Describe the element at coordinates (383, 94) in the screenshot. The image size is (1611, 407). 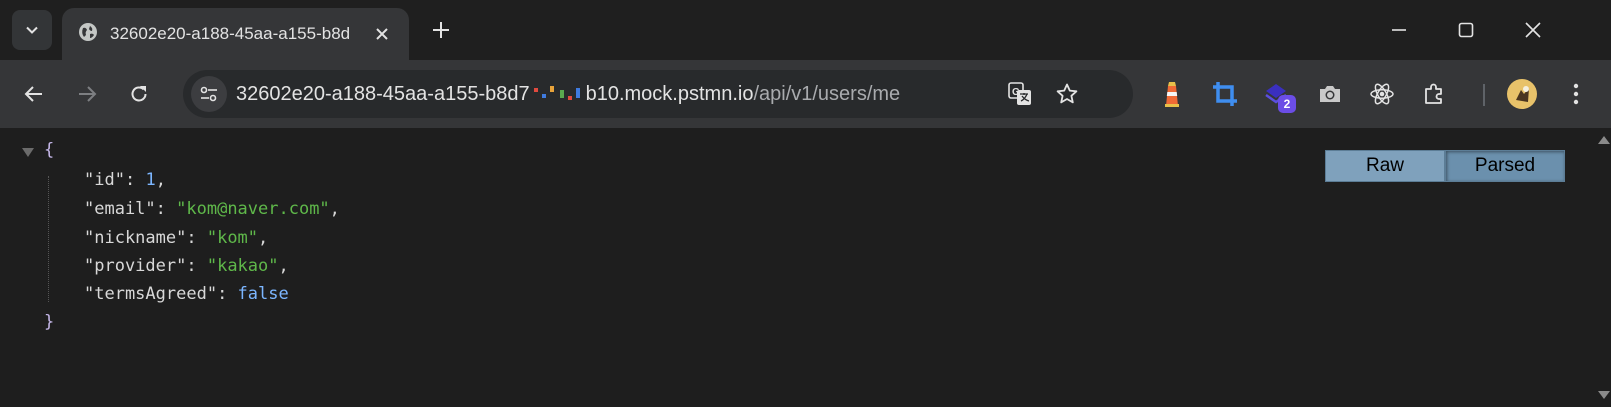
I see `url-prefix: 32602e20-a188-45aa-a155-b8d7` at that location.